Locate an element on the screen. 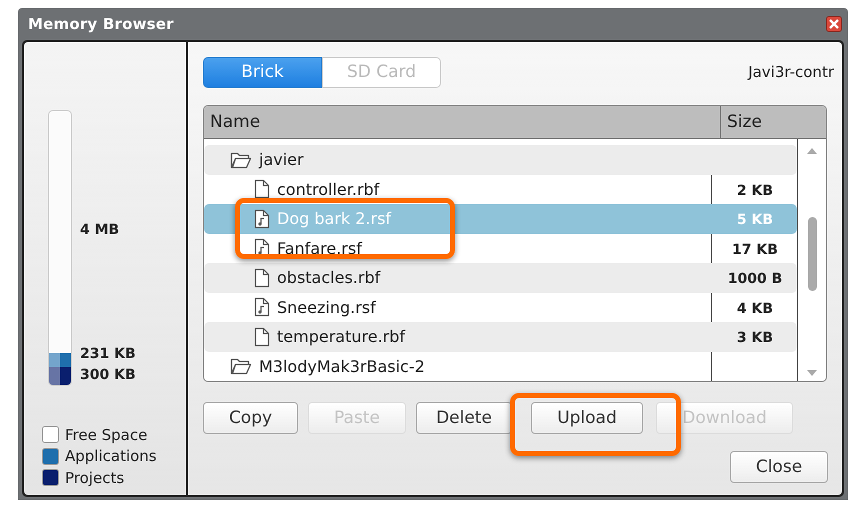  file-row: Fanfare.rsf 17 KB is located at coordinates (500, 248).